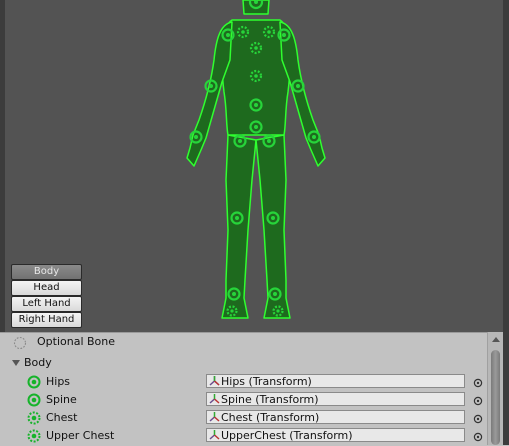 This screenshot has height=446, width=509. Describe the element at coordinates (46, 320) in the screenshot. I see `right-hand-view-button: Right Hand` at that location.